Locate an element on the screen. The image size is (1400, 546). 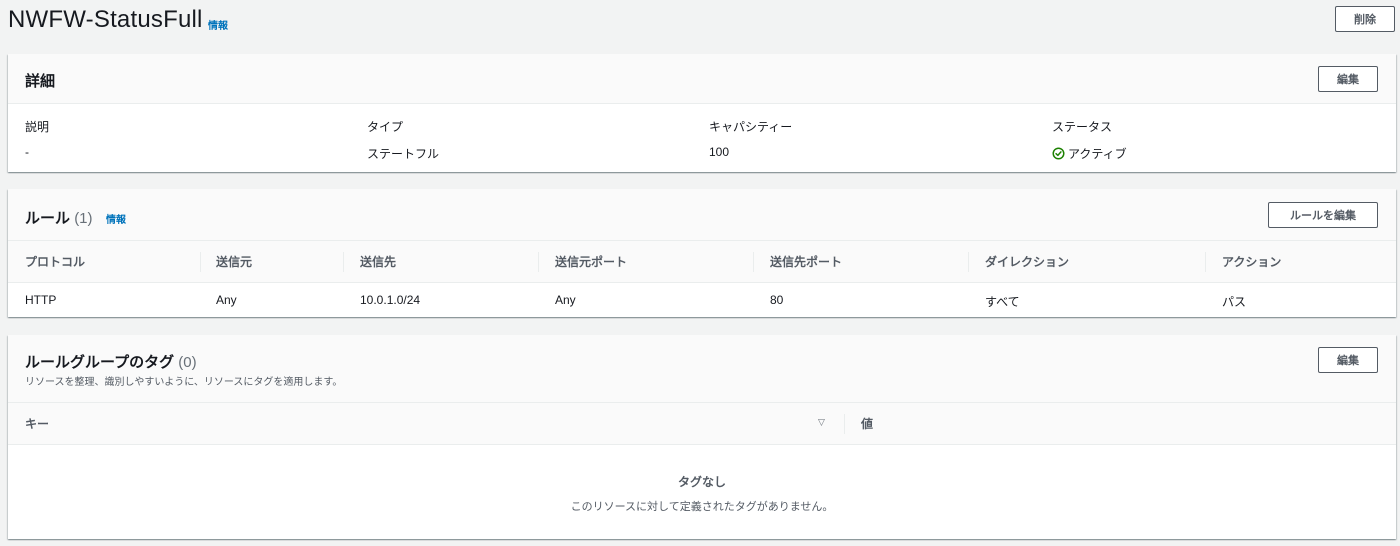
rules-info-link: 情報 is located at coordinates (116, 218).